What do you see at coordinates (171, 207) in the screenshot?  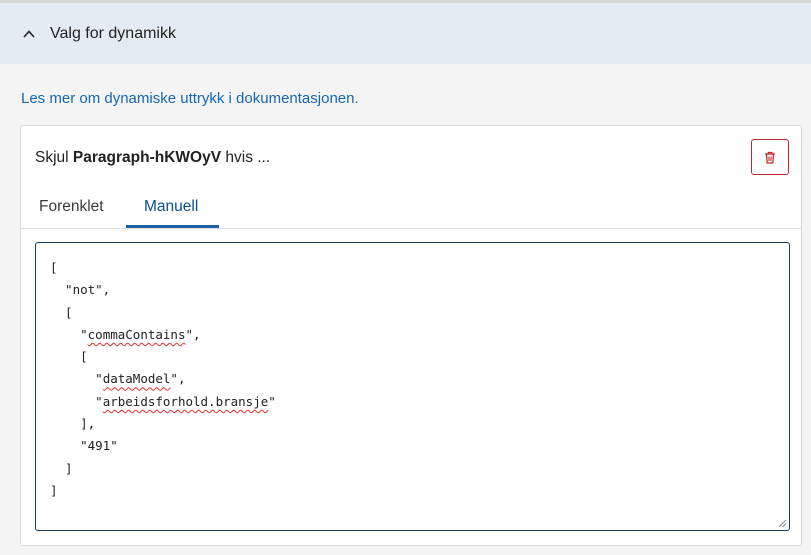 I see `tab-manuell: Manuell` at bounding box center [171, 207].